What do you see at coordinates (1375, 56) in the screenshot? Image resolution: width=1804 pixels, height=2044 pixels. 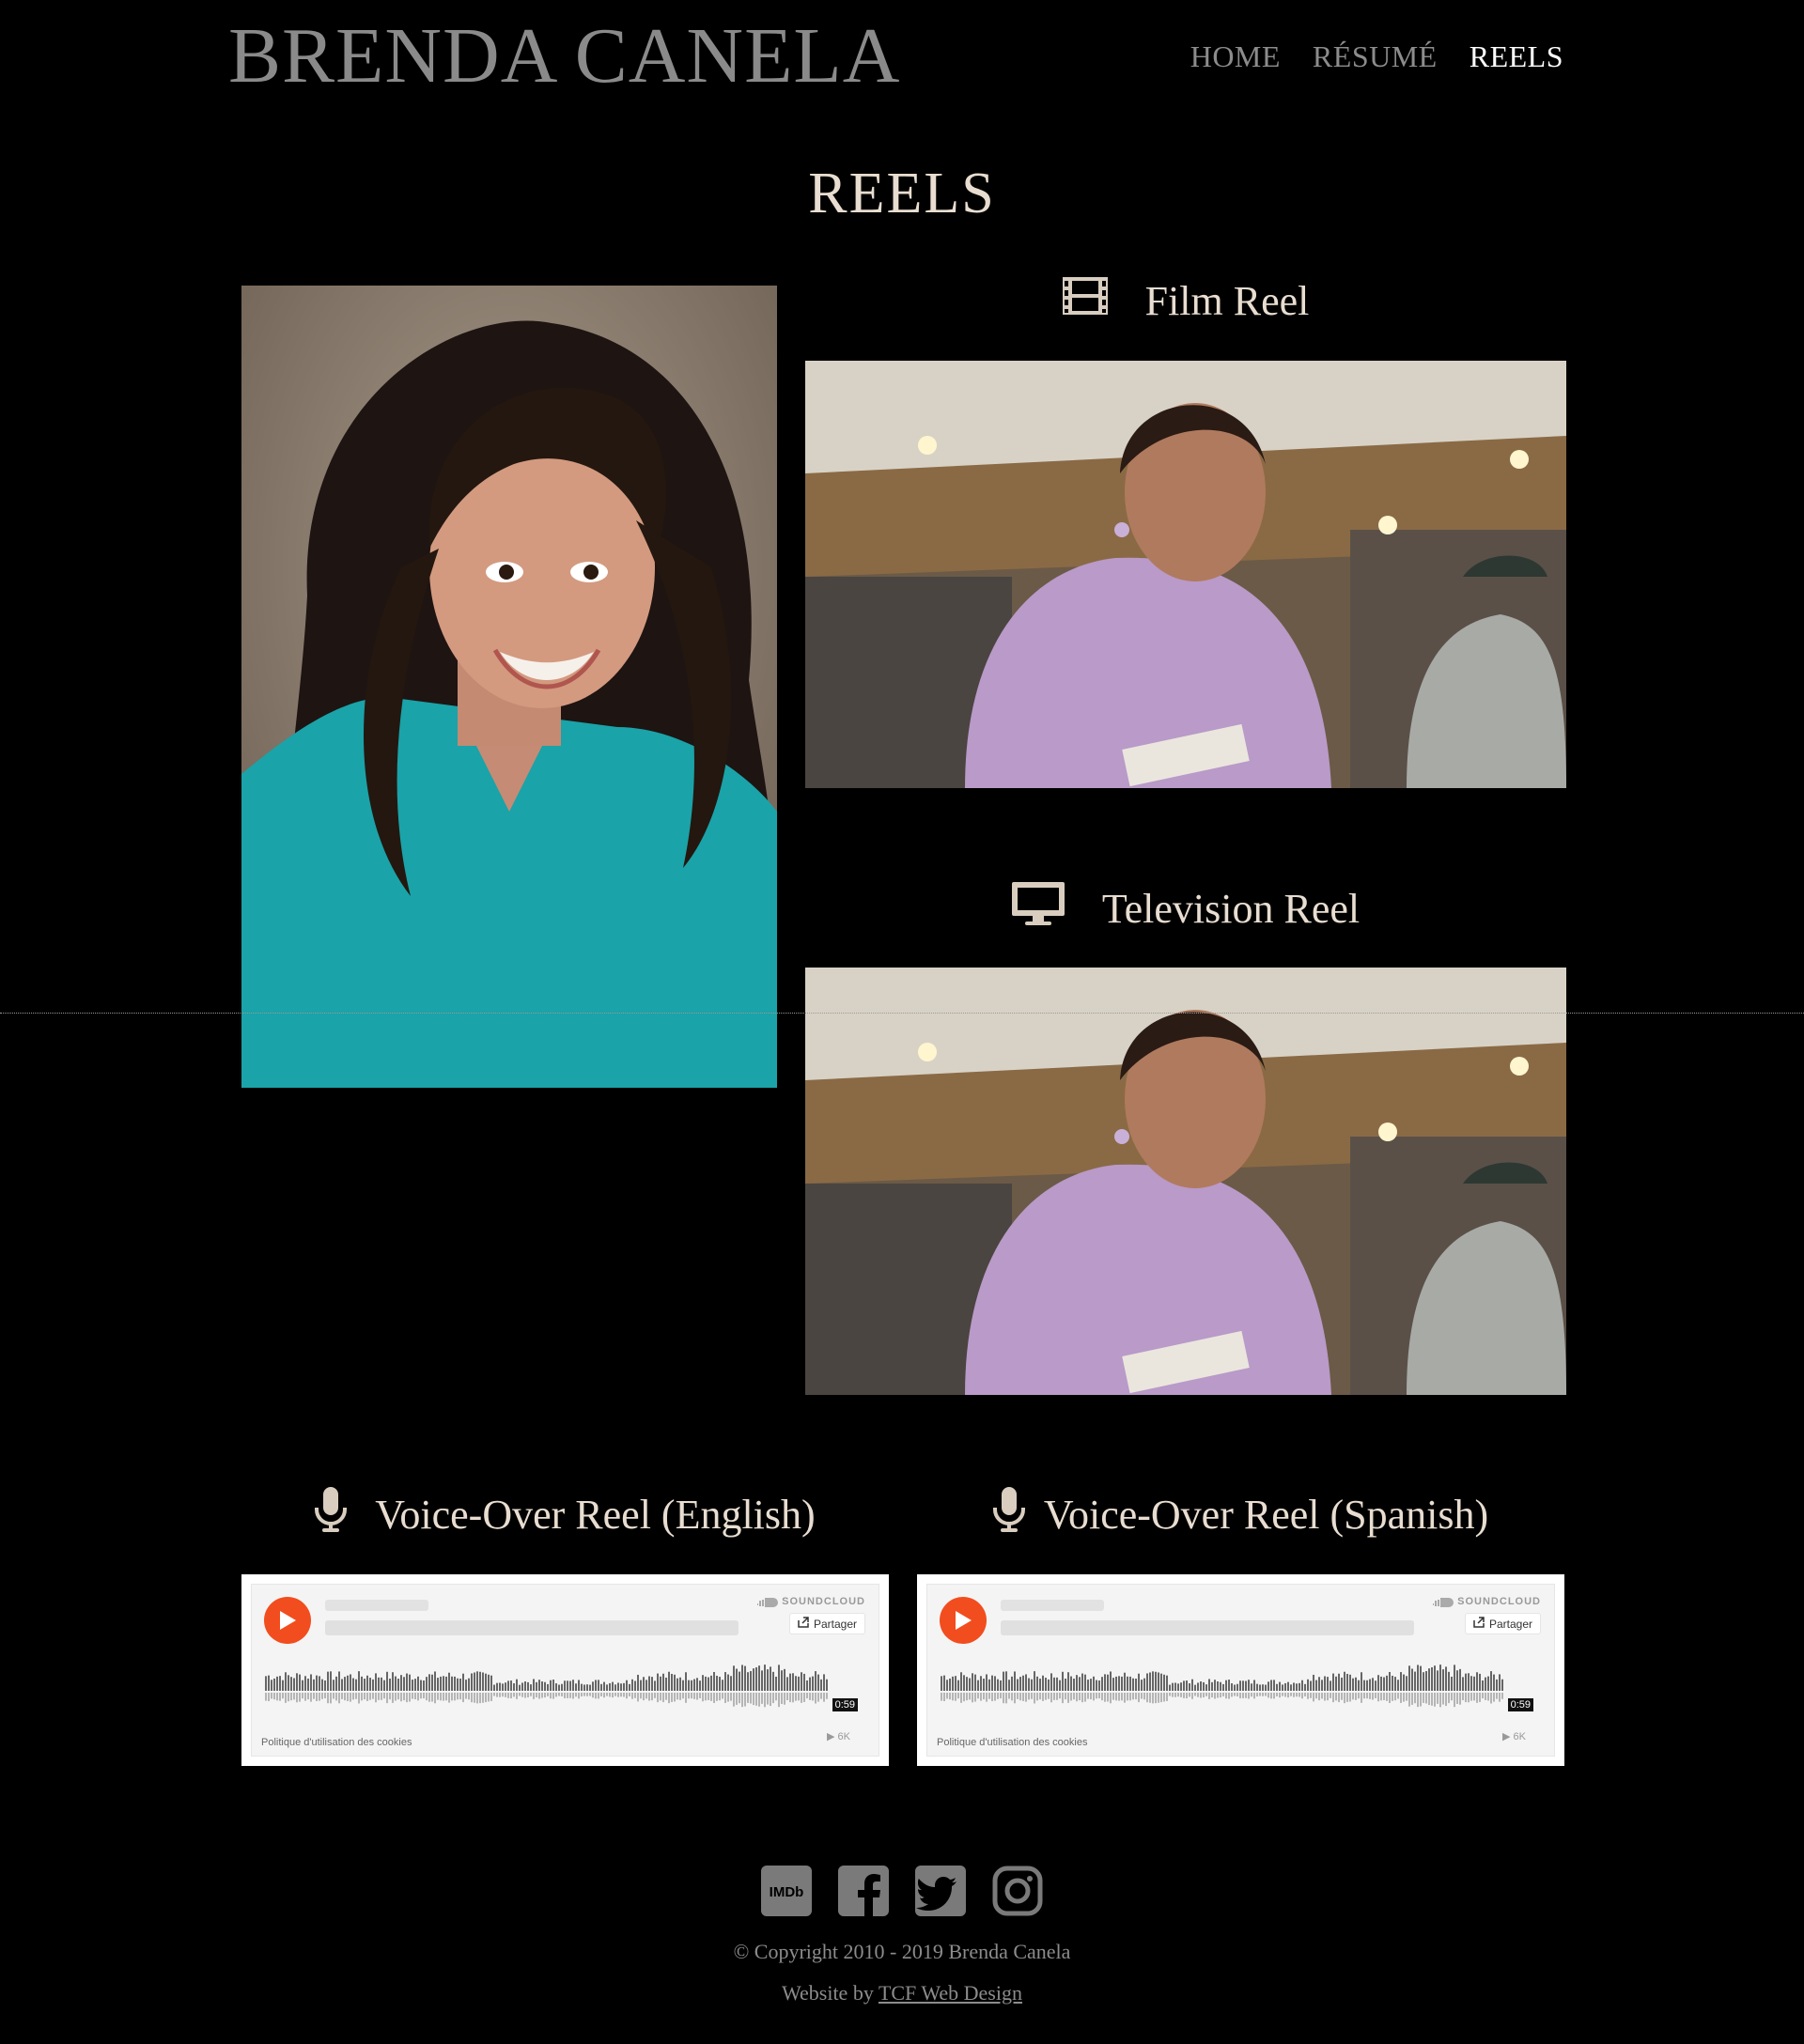 I see `nav-item-resume: RÉSUMÉ` at bounding box center [1375, 56].